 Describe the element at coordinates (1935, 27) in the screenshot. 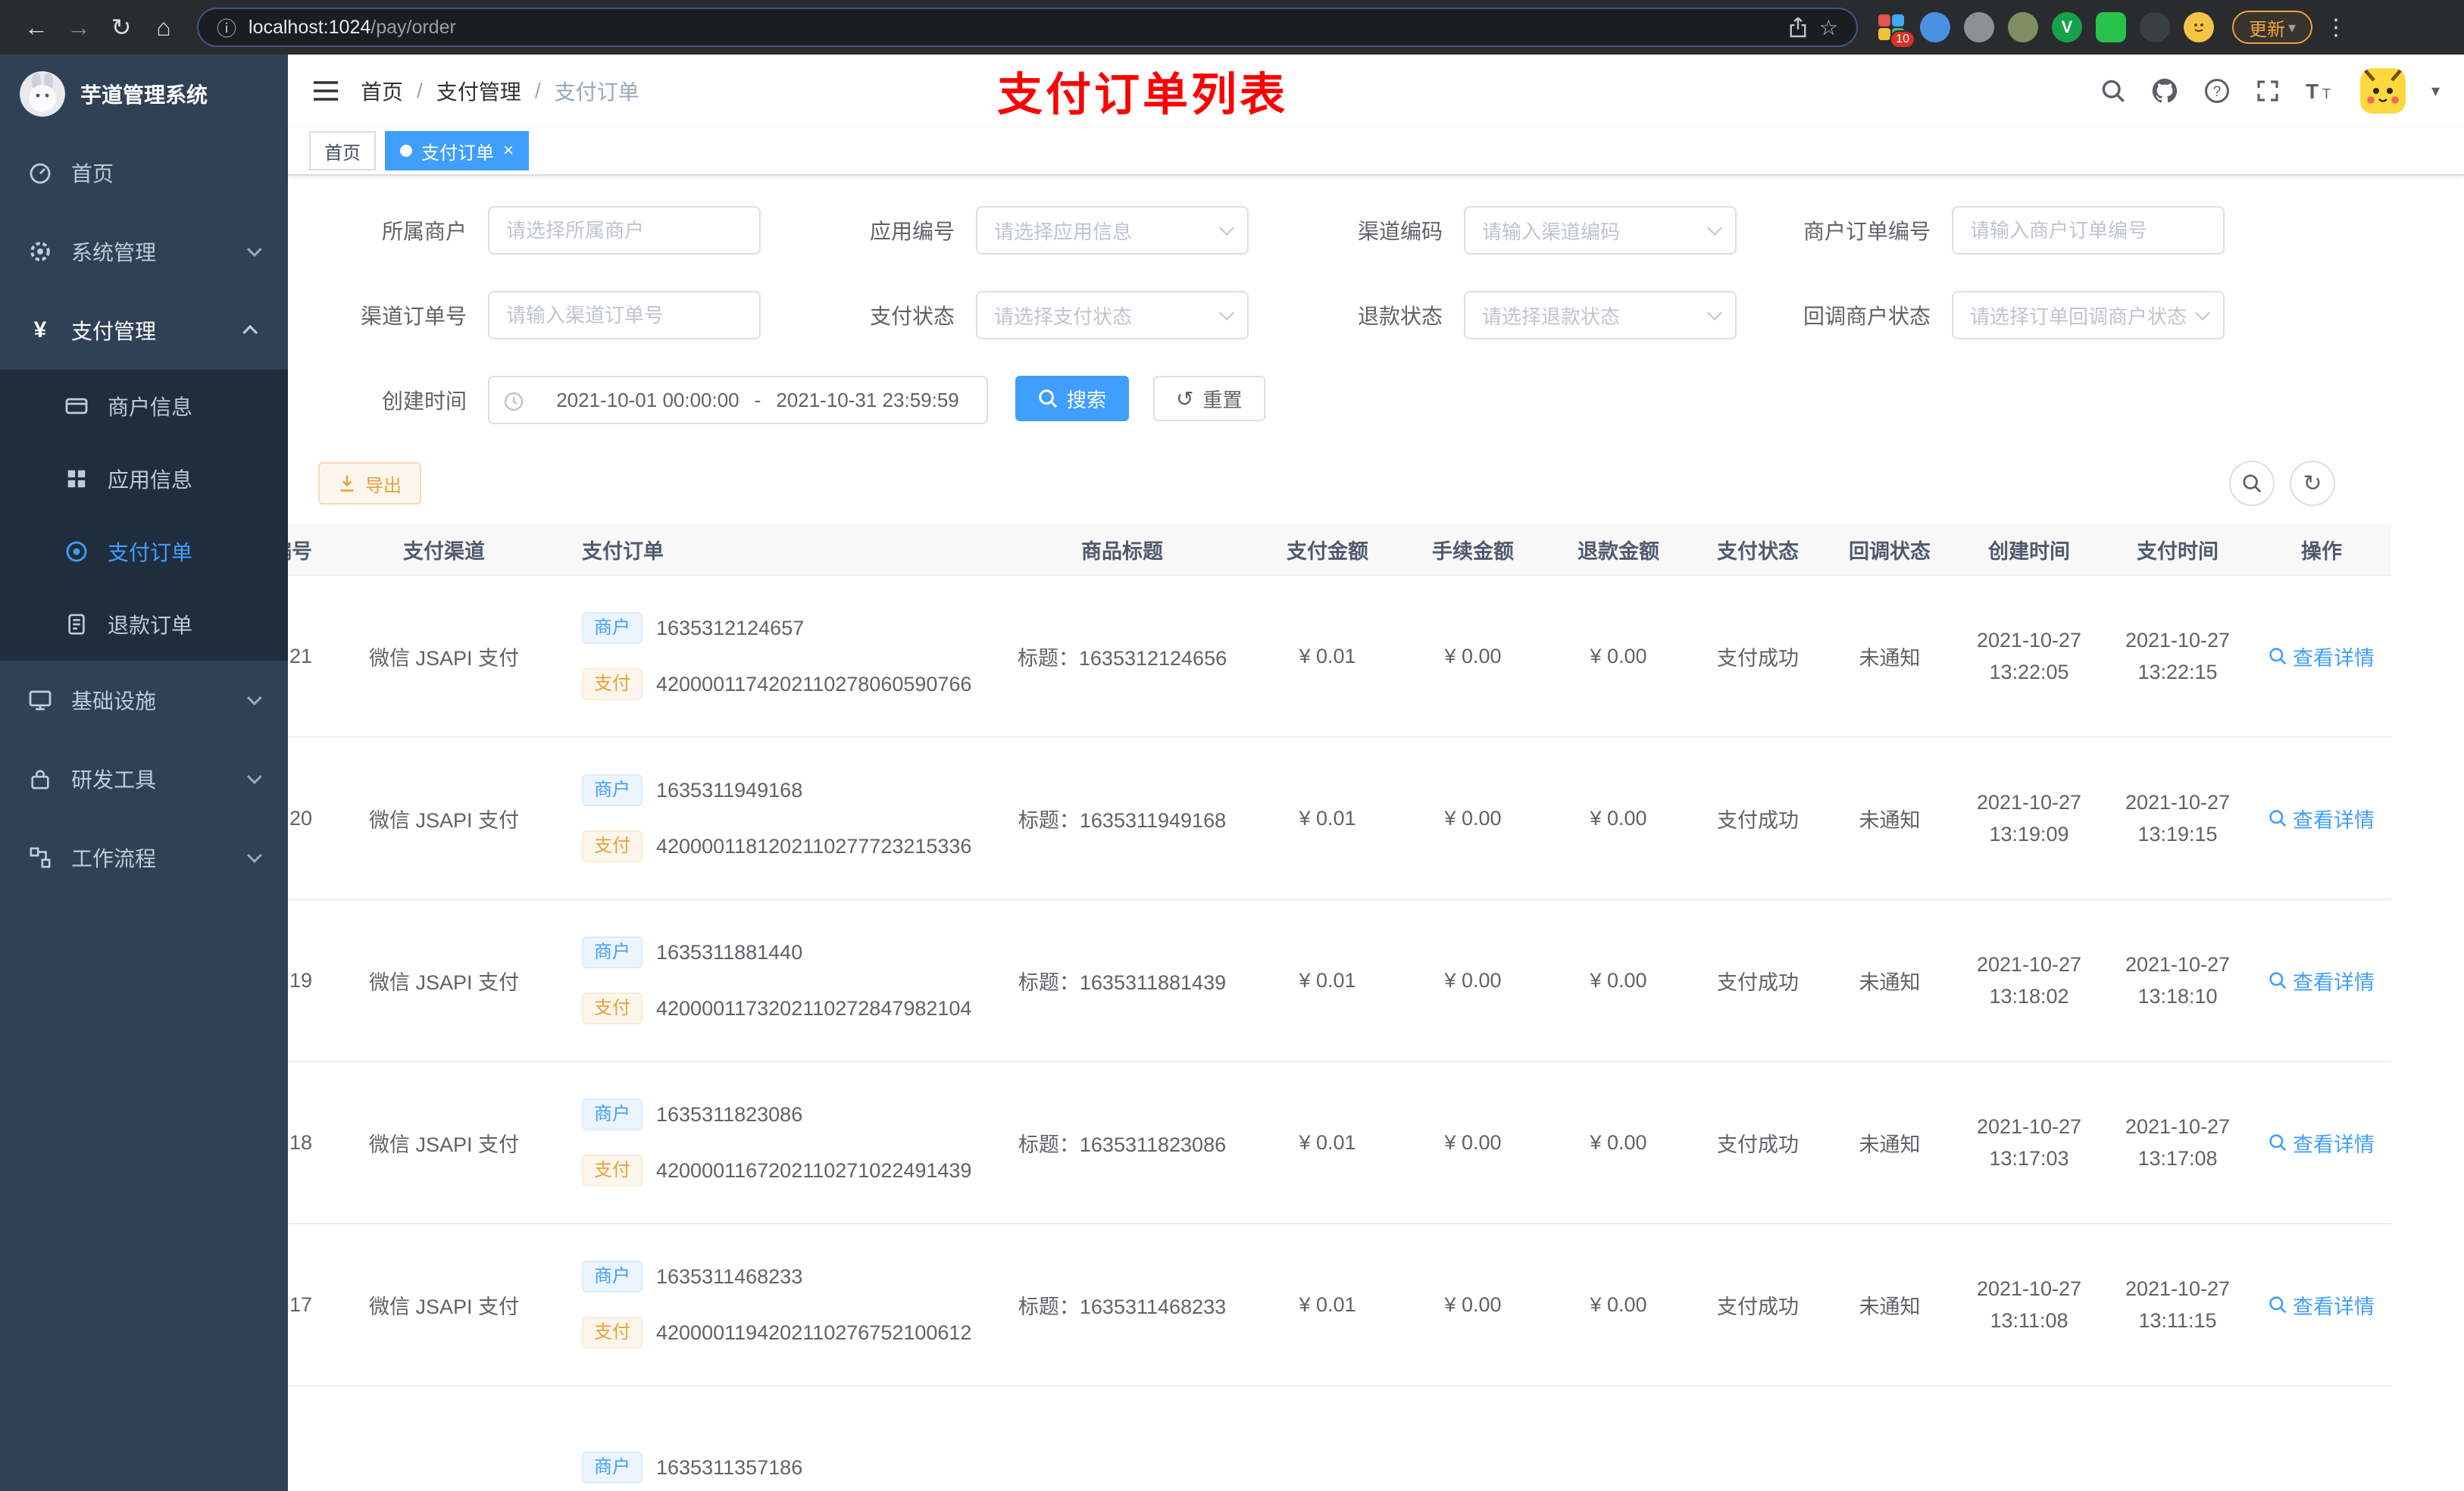

I see `blue-extension-icon` at that location.